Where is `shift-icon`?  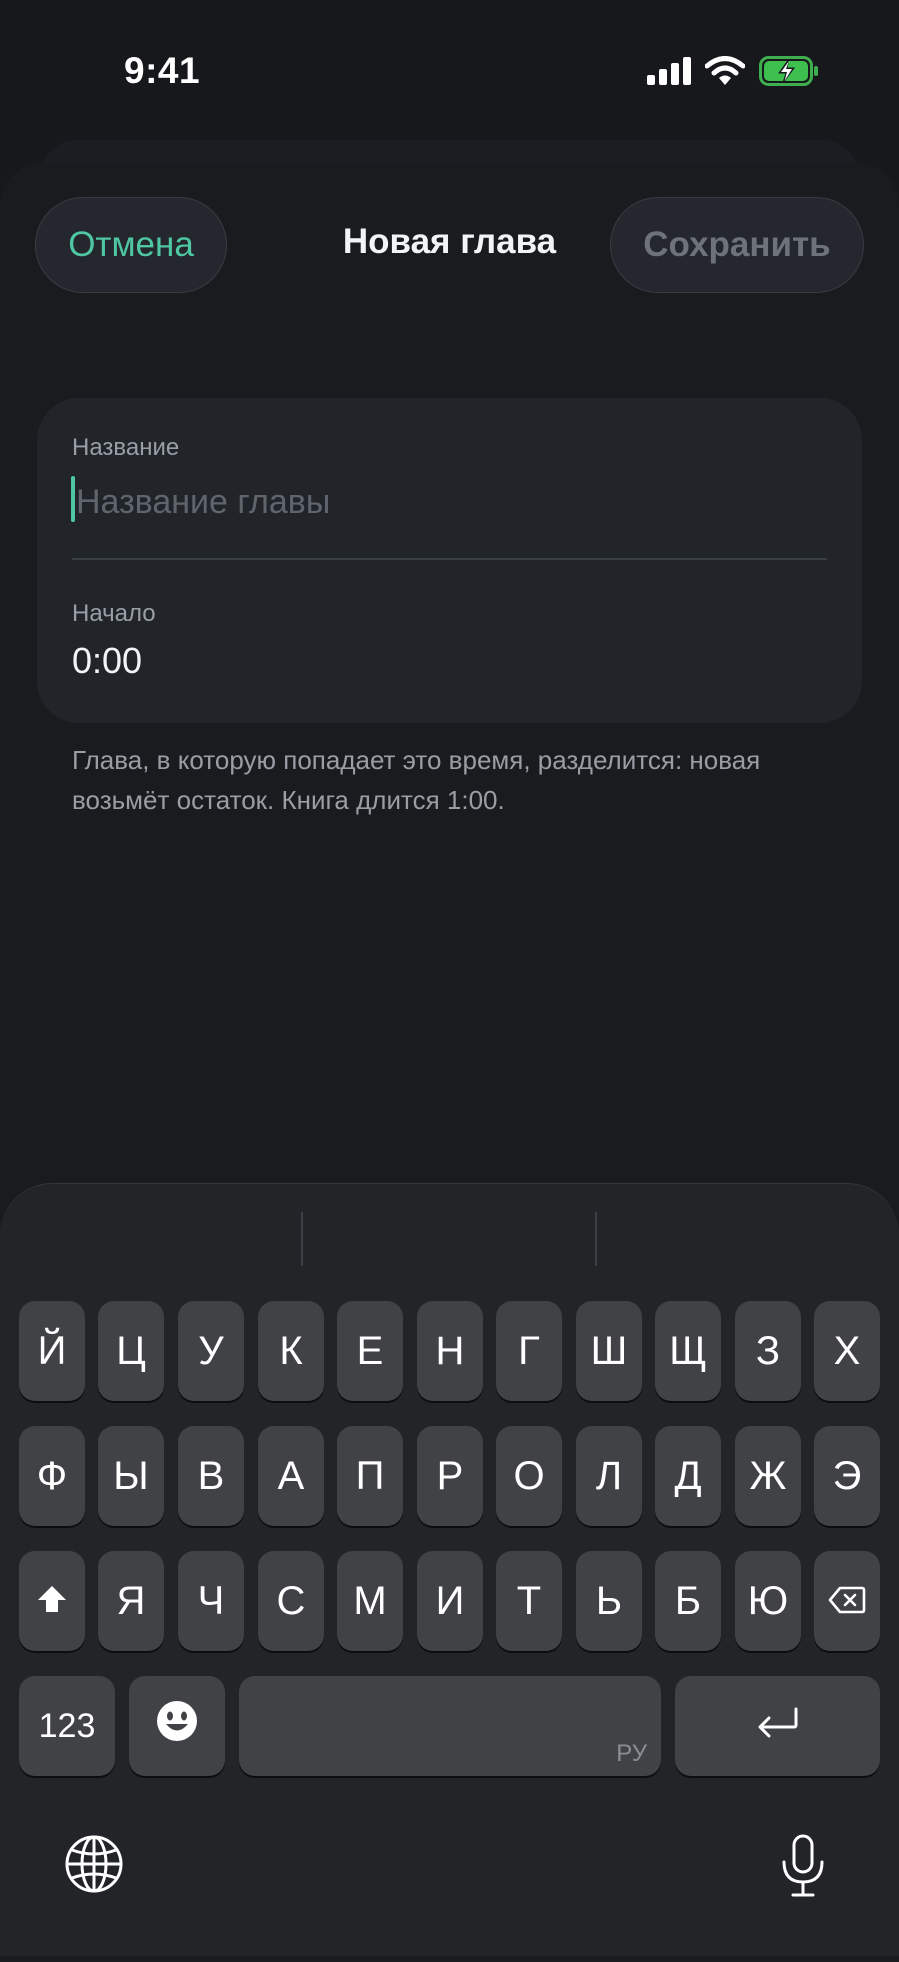 shift-icon is located at coordinates (52, 1601).